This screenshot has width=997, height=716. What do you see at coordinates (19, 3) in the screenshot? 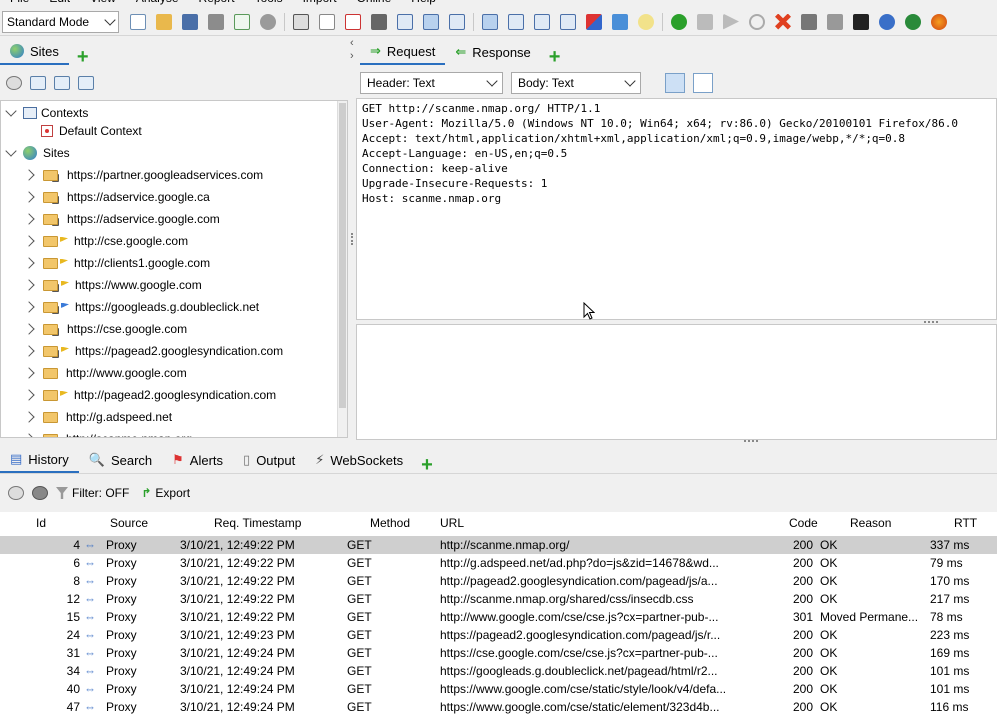
I see `menu-item: File` at bounding box center [19, 3].